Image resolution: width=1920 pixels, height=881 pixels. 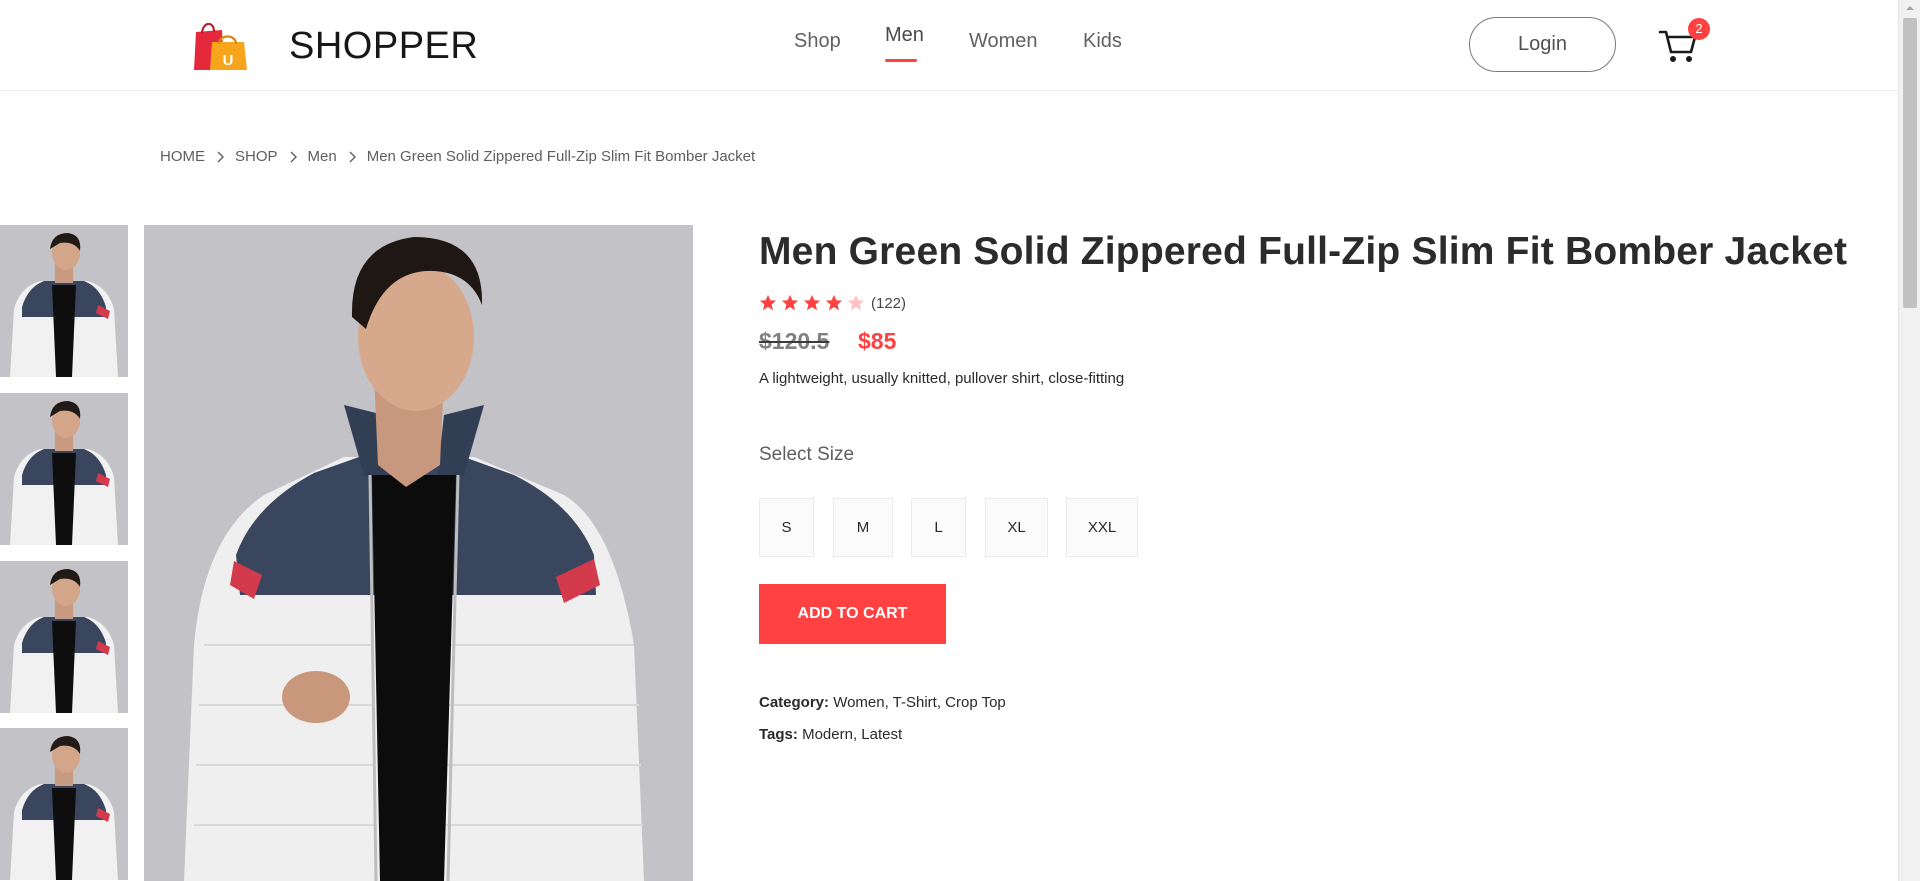 What do you see at coordinates (1003, 41) in the screenshot?
I see `nav-item-women: Women` at bounding box center [1003, 41].